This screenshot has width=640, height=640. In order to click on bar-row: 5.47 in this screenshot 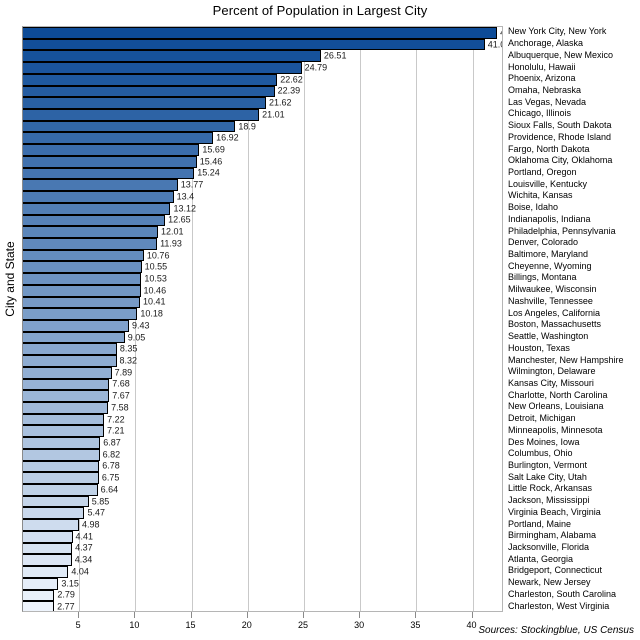, I will do `click(262, 513)`.